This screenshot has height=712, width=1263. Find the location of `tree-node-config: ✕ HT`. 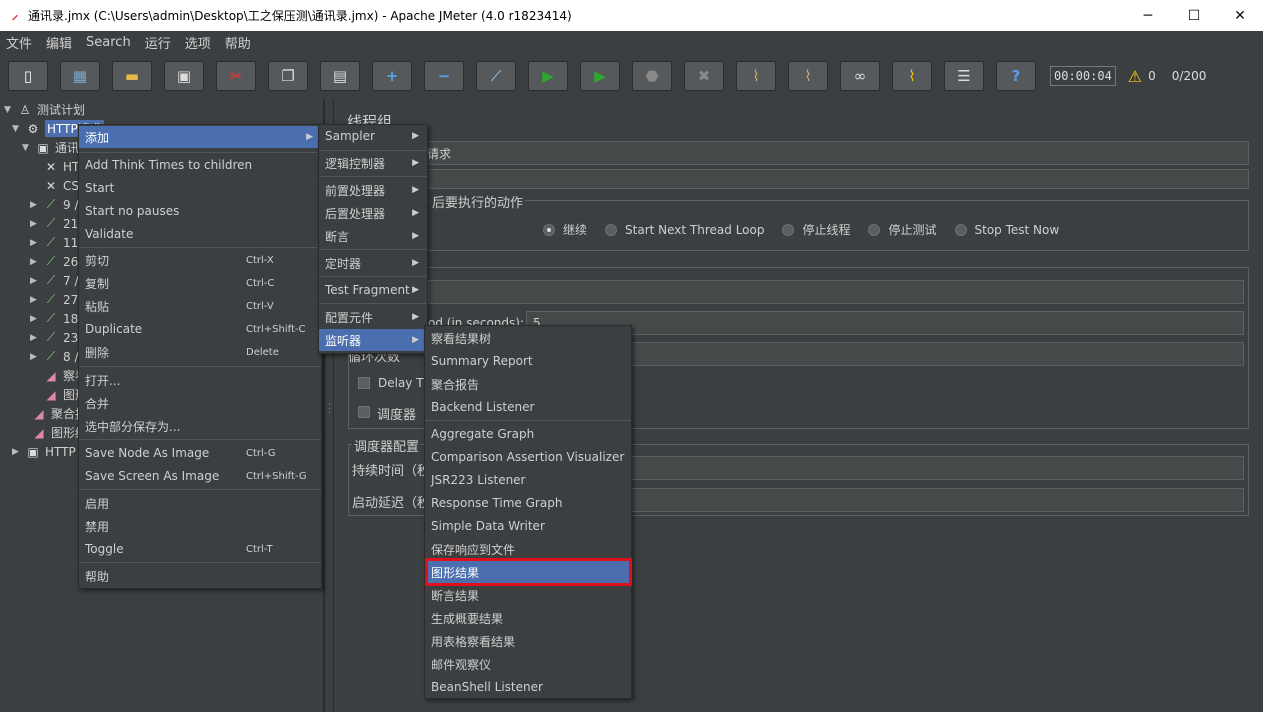

tree-node-config: ✕ HT is located at coordinates (54, 166).